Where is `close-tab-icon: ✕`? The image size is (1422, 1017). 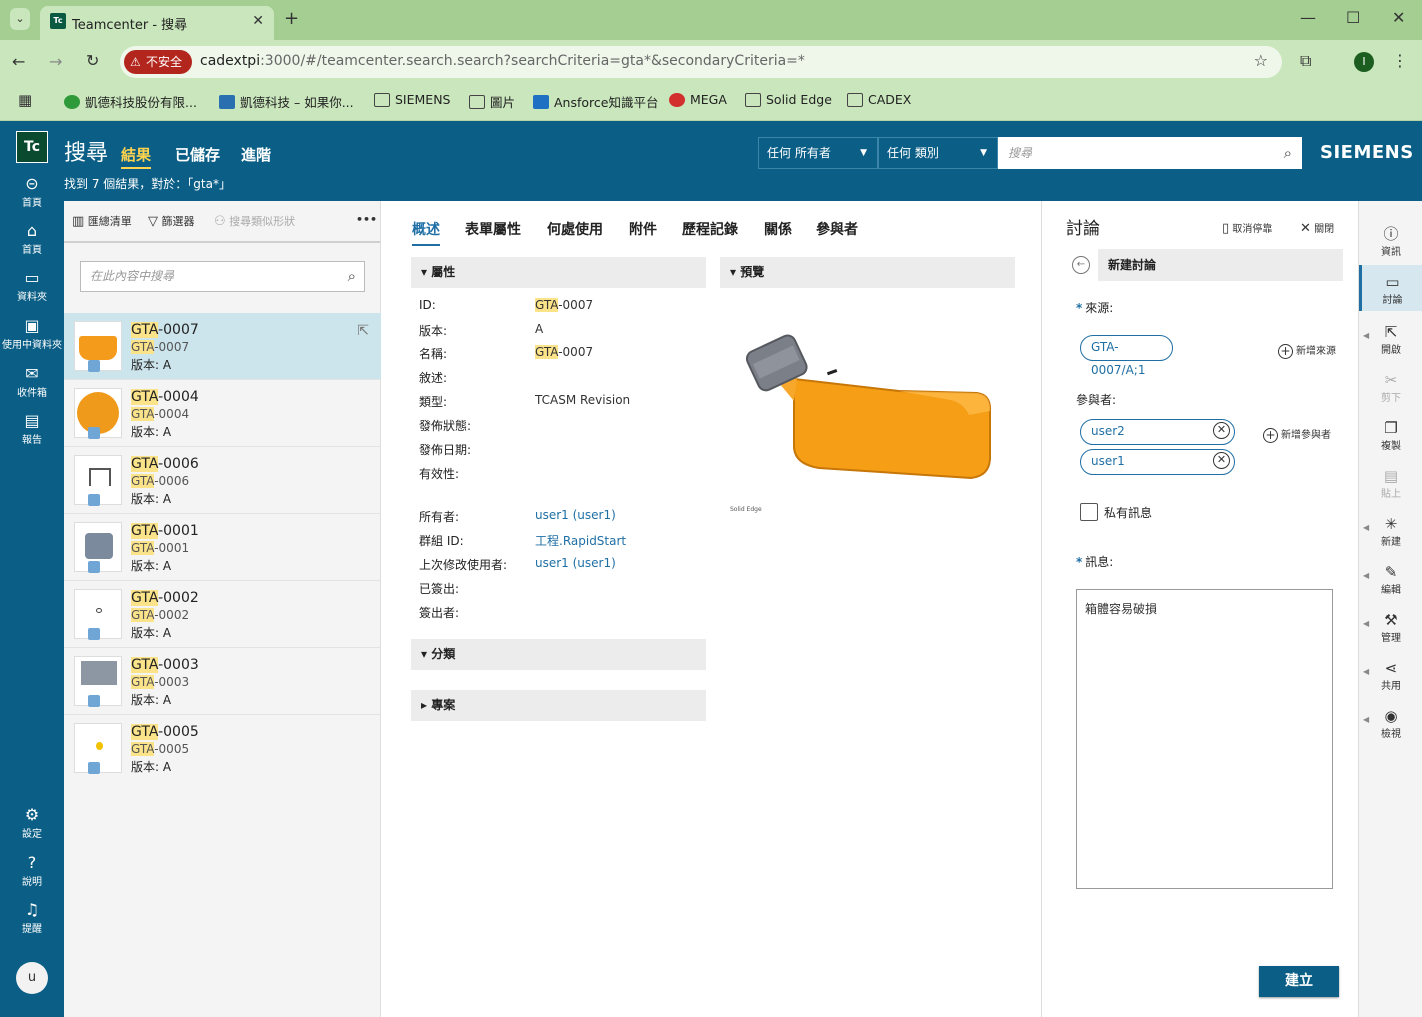
close-tab-icon: ✕ is located at coordinates (258, 21).